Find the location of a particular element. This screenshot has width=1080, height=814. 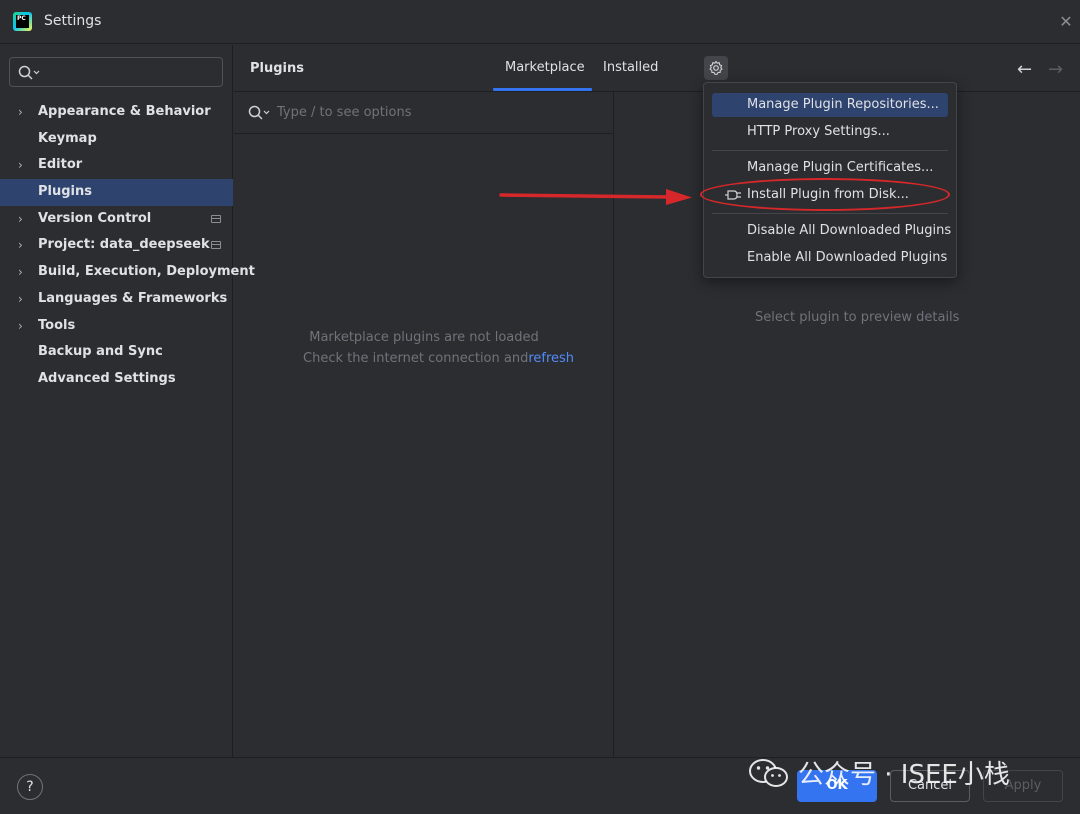

connection-message: Check the internet connection andrefresh is located at coordinates (438, 358).